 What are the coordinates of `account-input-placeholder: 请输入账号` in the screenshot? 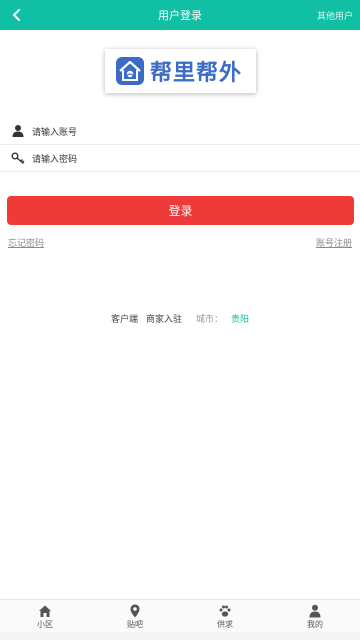 It's located at (55, 132).